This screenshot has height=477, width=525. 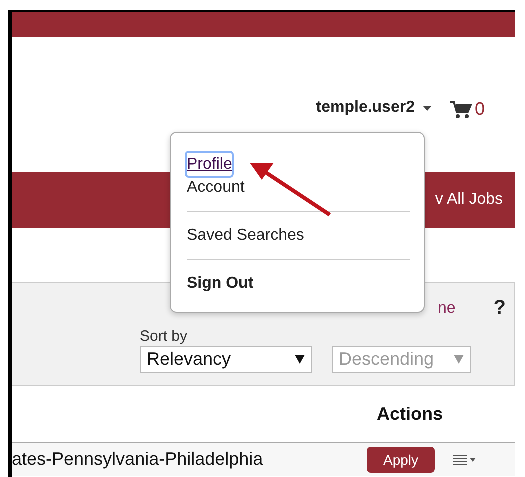 I want to click on menu-item: Account, so click(x=216, y=187).